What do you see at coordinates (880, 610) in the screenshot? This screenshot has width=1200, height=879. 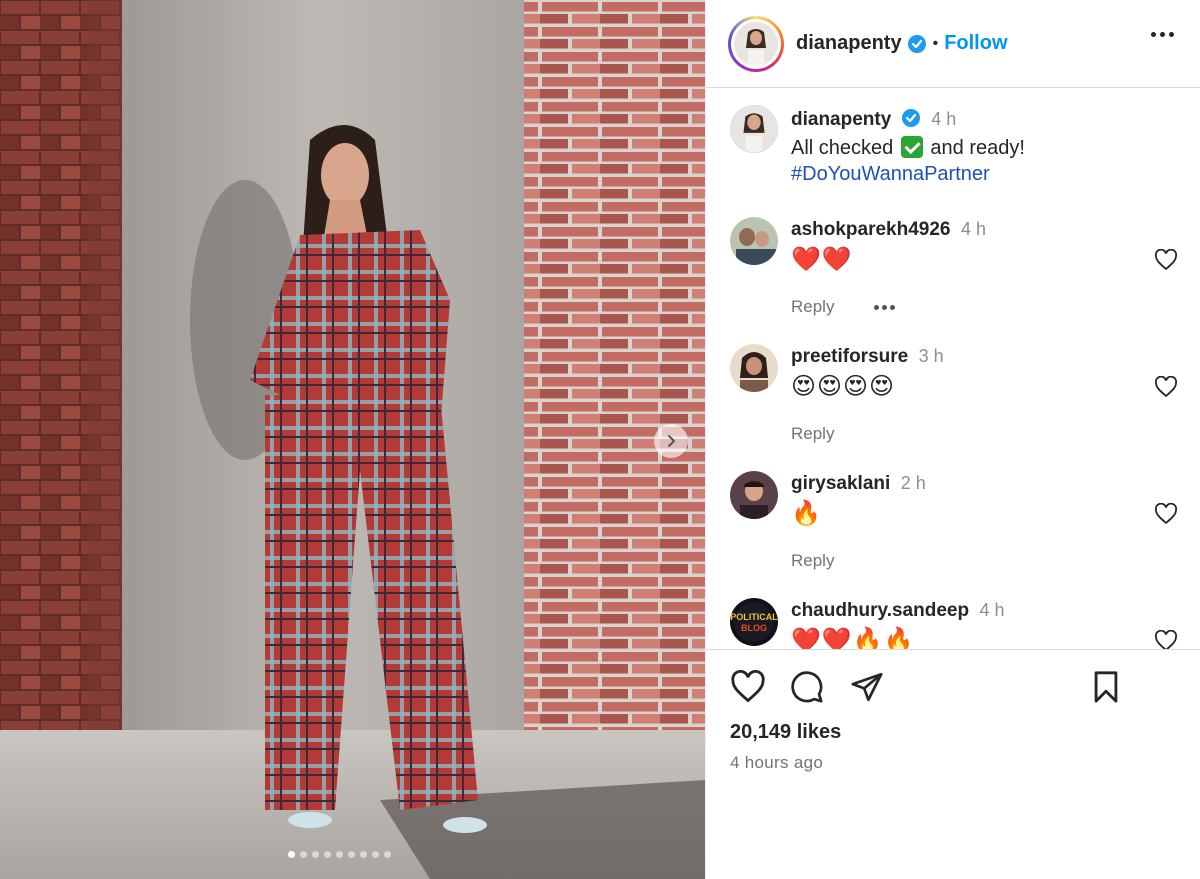 I see `comment-username: chaudhury.sandeep` at bounding box center [880, 610].